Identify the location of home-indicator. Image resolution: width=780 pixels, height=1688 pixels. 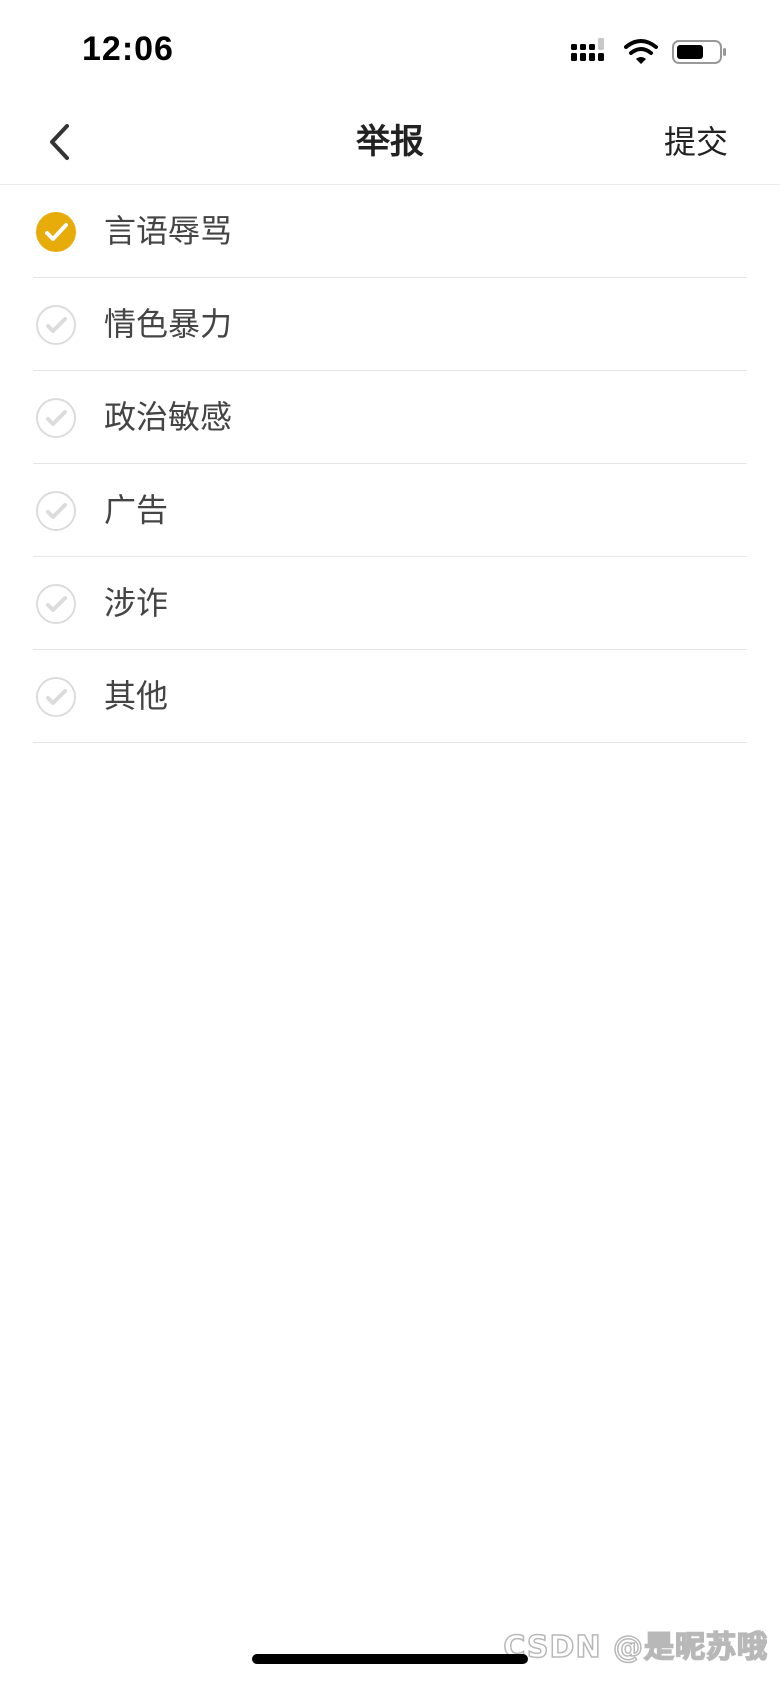
(390, 1659).